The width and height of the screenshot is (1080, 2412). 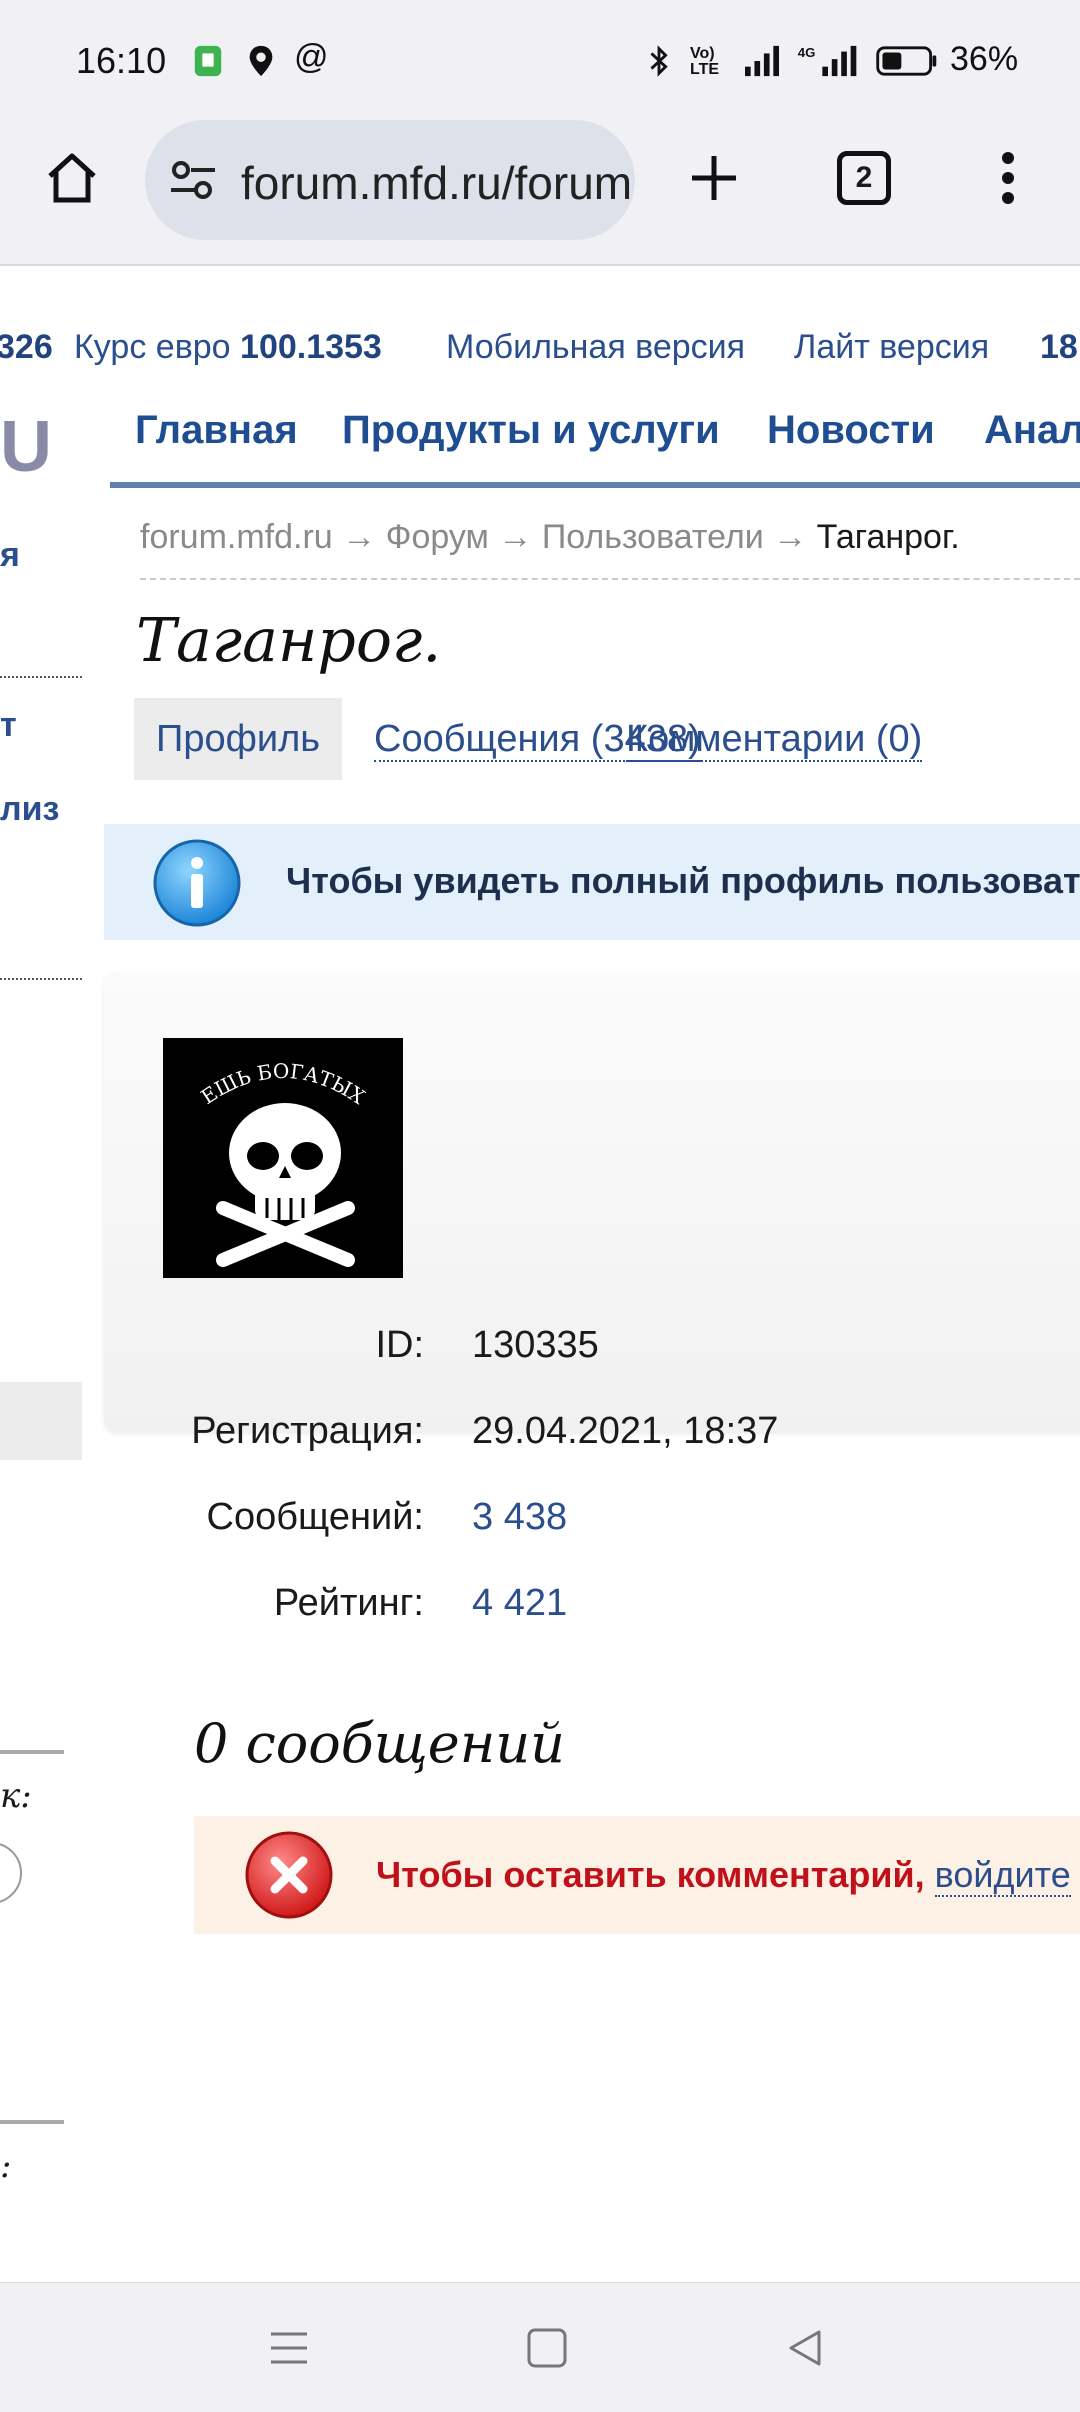 What do you see at coordinates (399, 1345) in the screenshot?
I see `field-label-id: ID:` at bounding box center [399, 1345].